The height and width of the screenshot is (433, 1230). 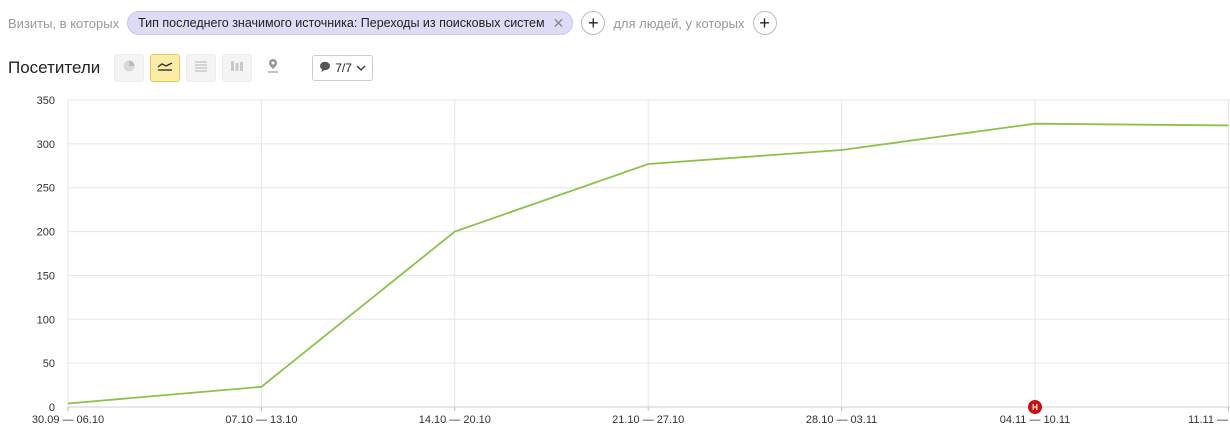 I want to click on pie-chart-button, so click(x=129, y=68).